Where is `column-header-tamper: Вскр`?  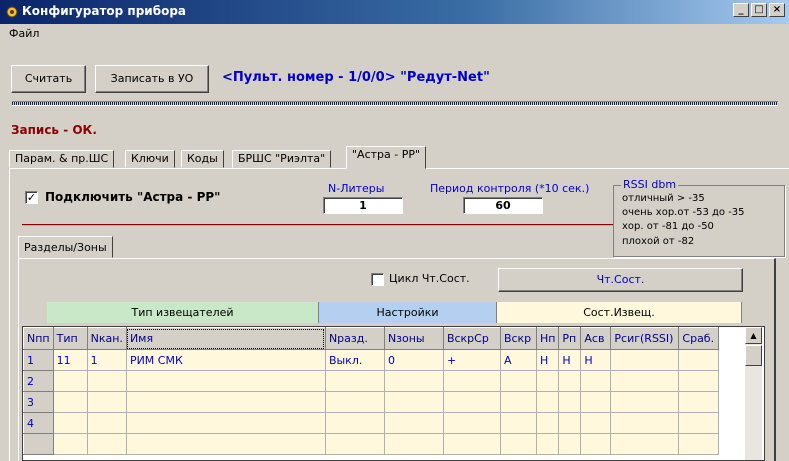
column-header-tamper: Вскр is located at coordinates (518, 338).